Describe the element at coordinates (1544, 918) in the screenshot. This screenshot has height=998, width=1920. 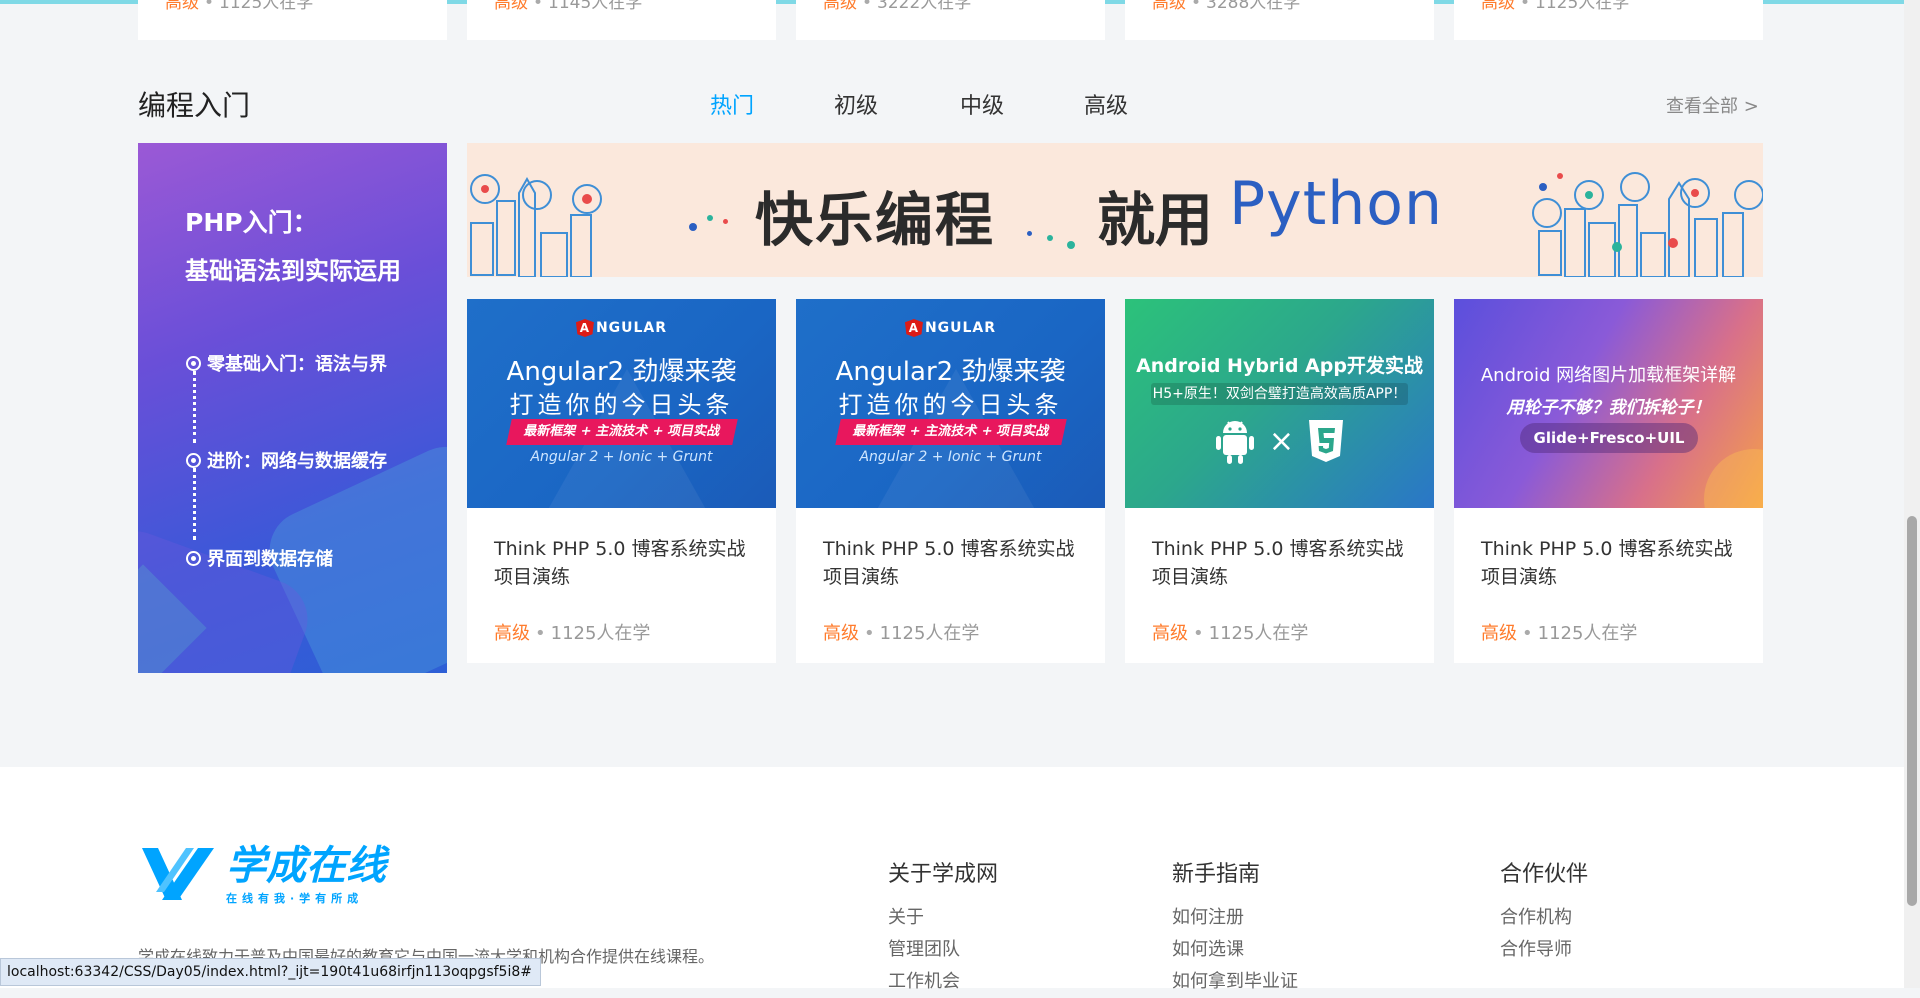
I see `footer-link: 合作机构` at that location.